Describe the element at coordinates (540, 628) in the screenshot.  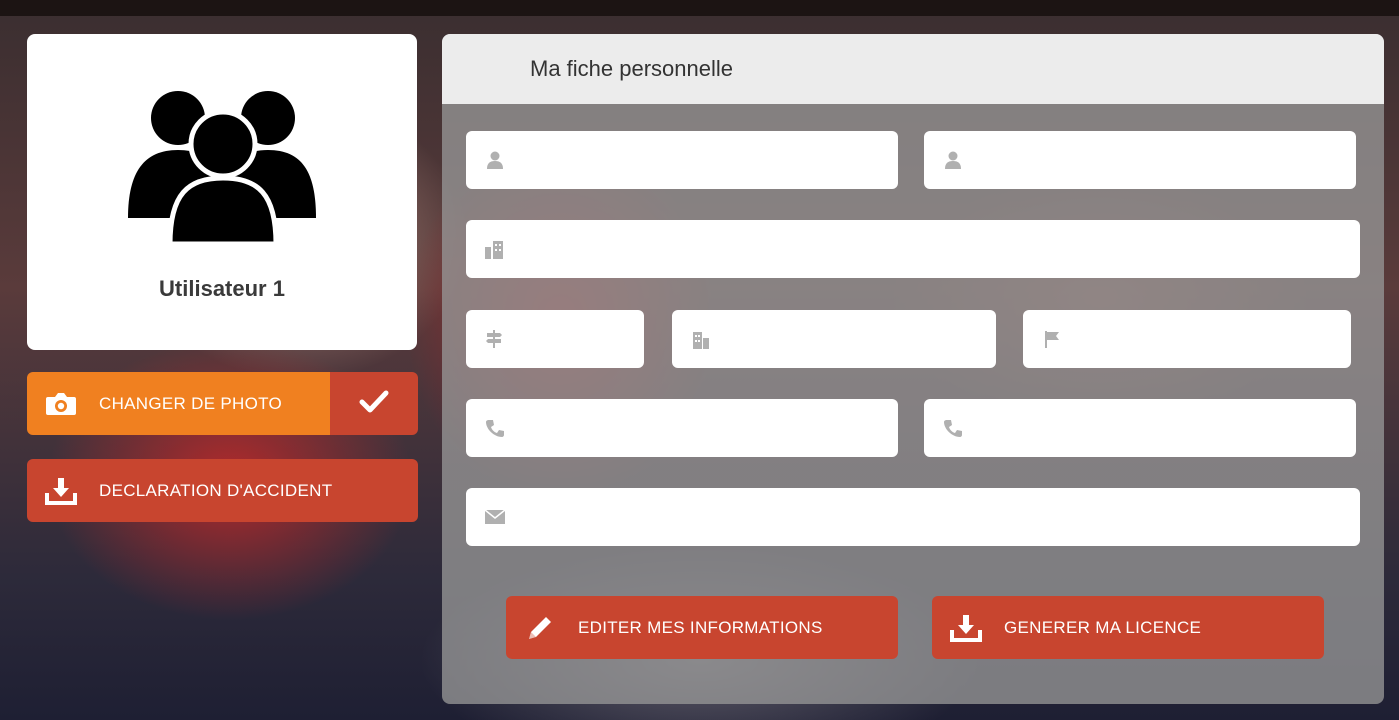
I see `pencil-icon` at that location.